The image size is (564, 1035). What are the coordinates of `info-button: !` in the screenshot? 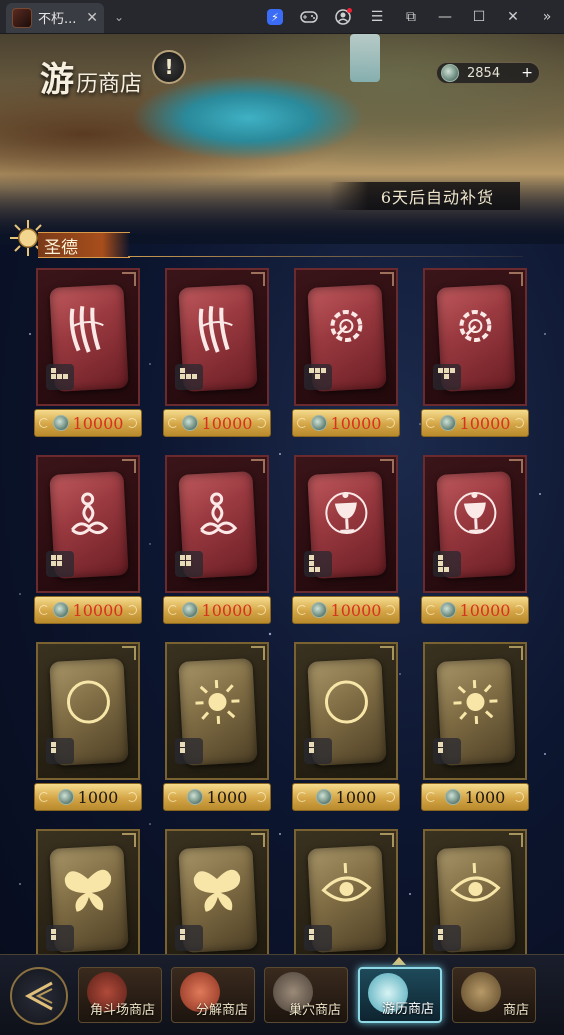 It's located at (169, 67).